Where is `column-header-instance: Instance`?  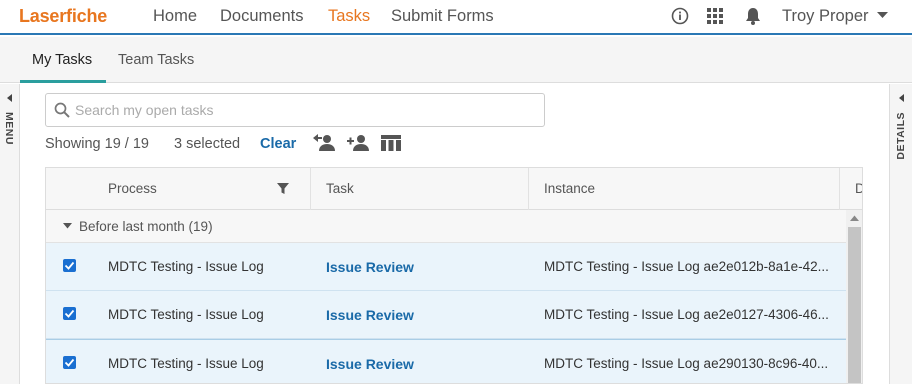
column-header-instance: Instance is located at coordinates (569, 188).